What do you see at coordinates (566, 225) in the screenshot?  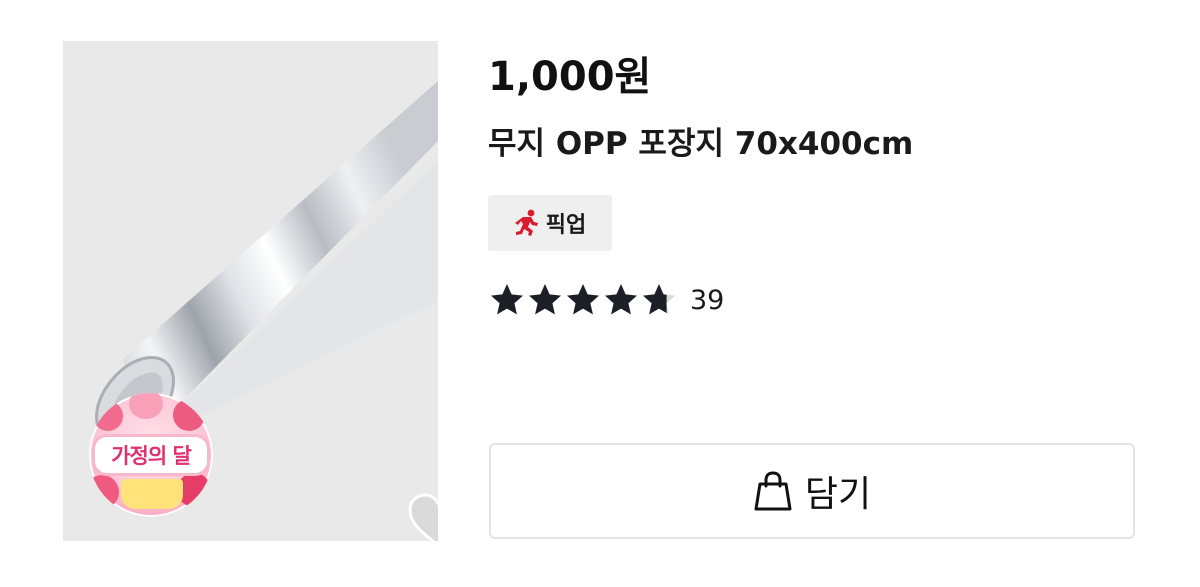 I see `pickup-label: 픽업` at bounding box center [566, 225].